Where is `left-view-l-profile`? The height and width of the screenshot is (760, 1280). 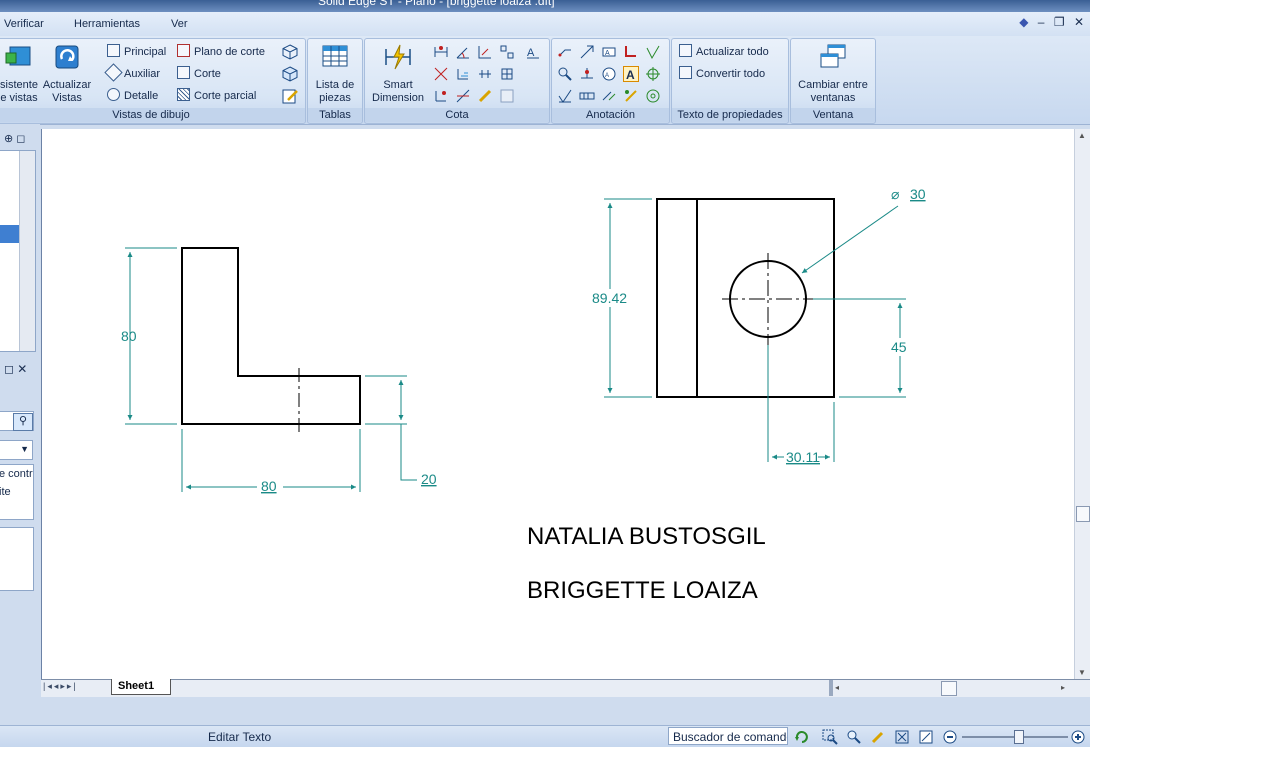 left-view-l-profile is located at coordinates (271, 341).